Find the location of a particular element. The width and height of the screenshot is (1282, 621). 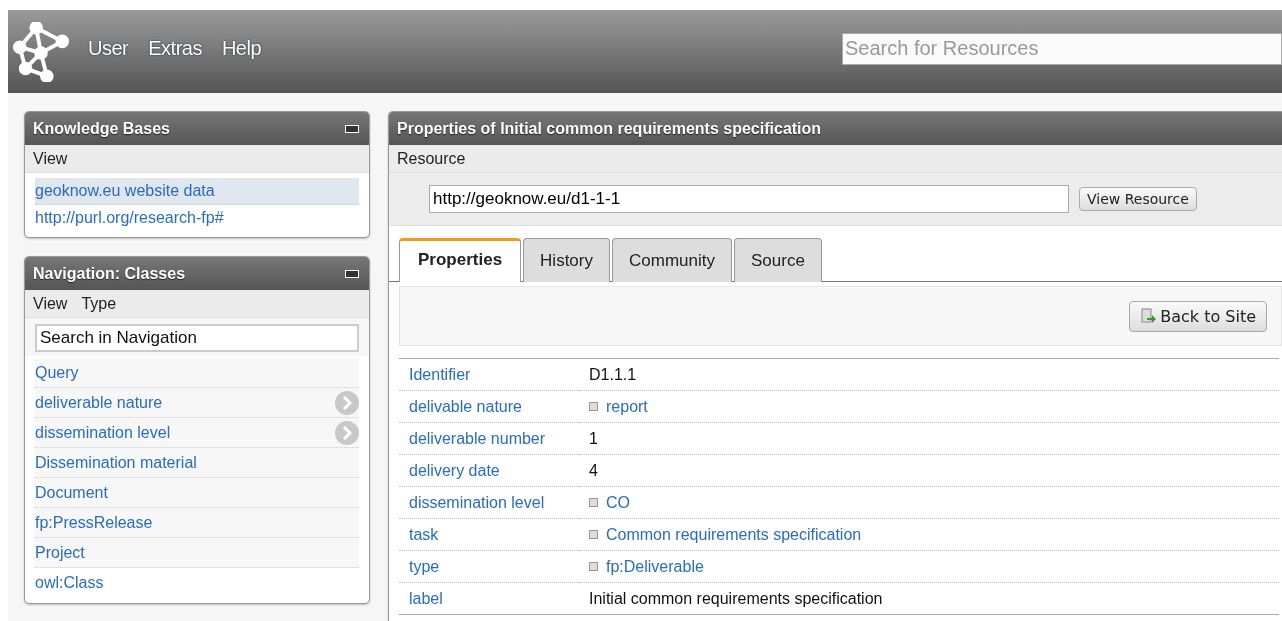

class-link: owl:Class is located at coordinates (69, 582).